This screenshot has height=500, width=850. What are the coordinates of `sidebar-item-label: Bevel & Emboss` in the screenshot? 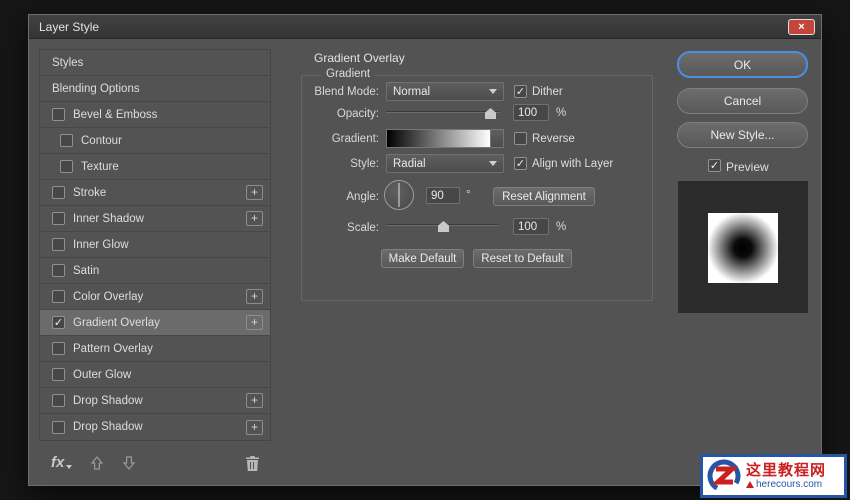 It's located at (115, 114).